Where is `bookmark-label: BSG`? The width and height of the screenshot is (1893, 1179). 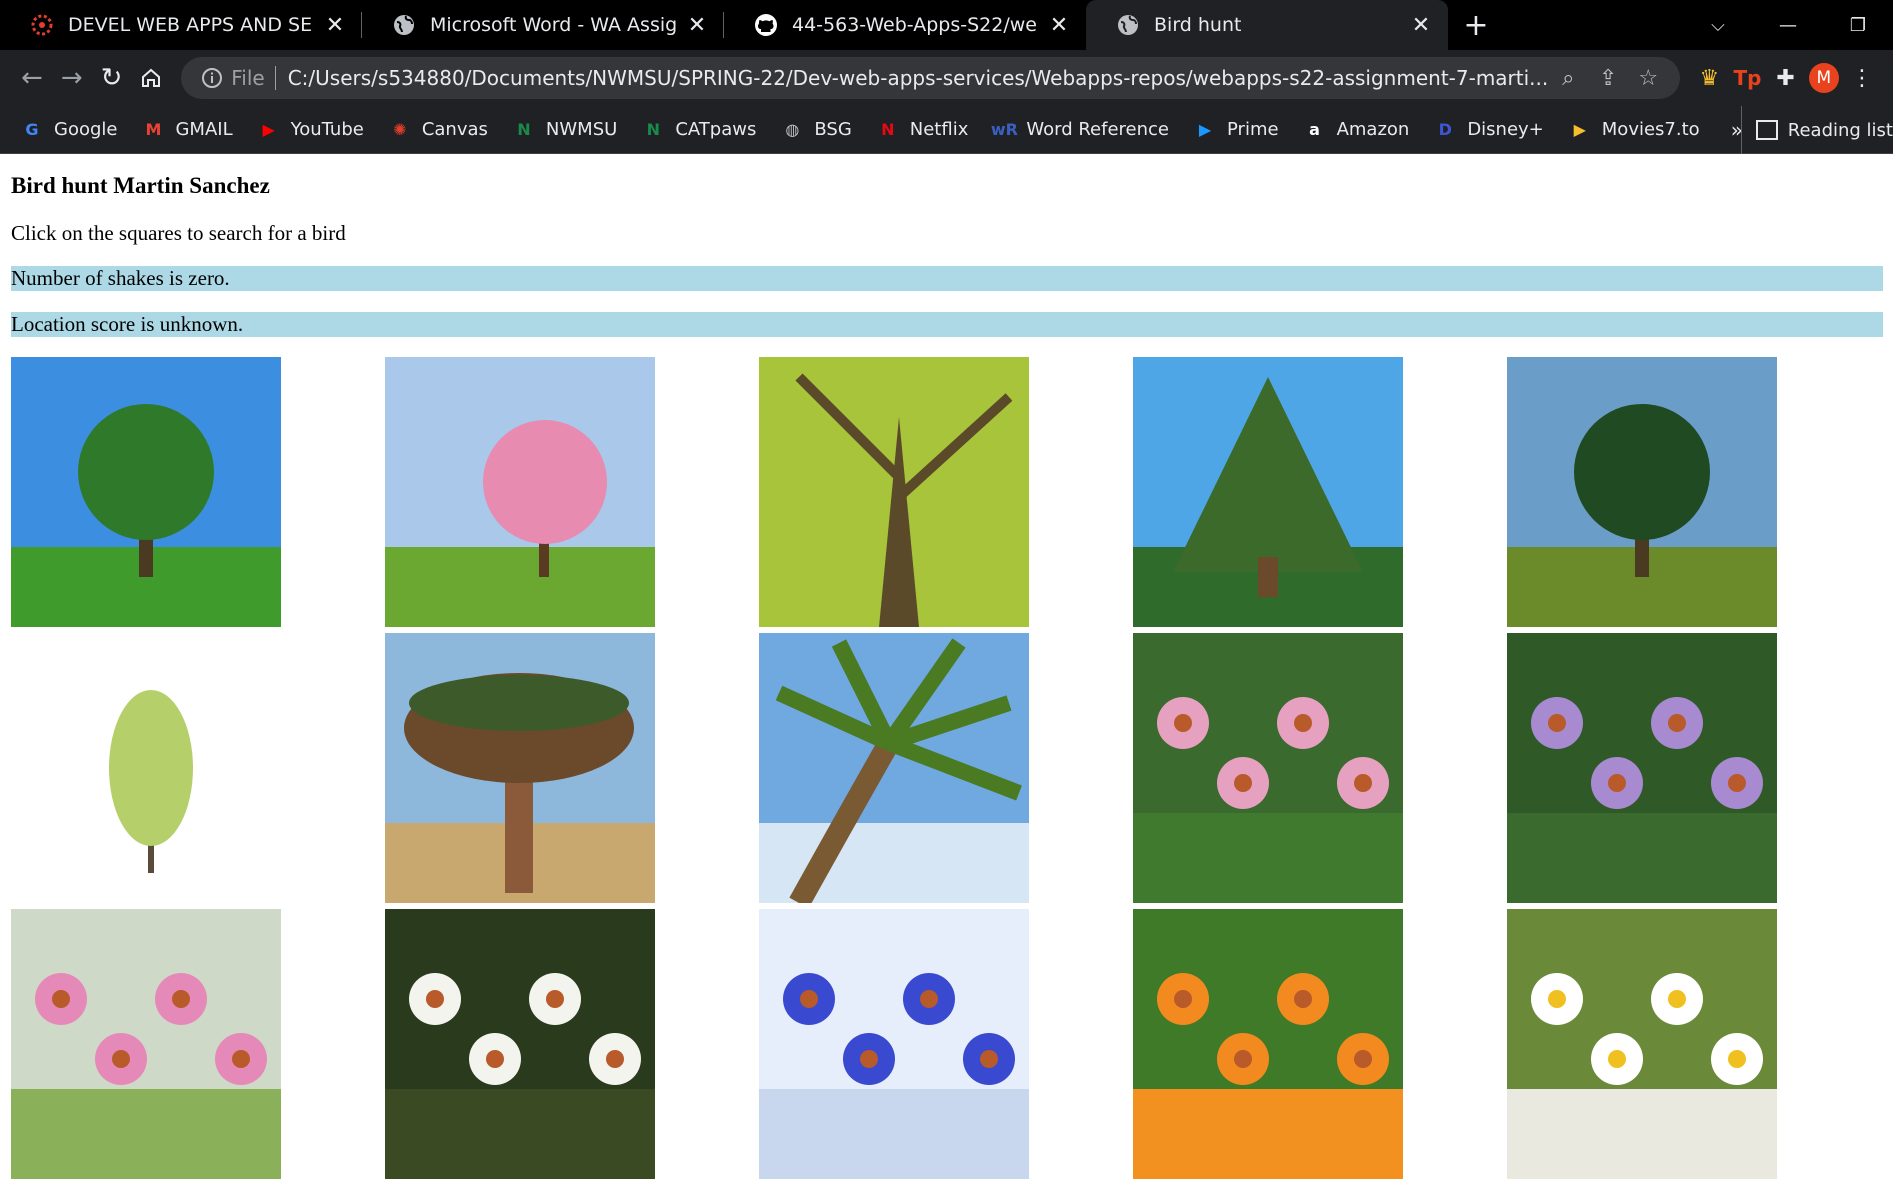
bookmark-label: BSG is located at coordinates (833, 129).